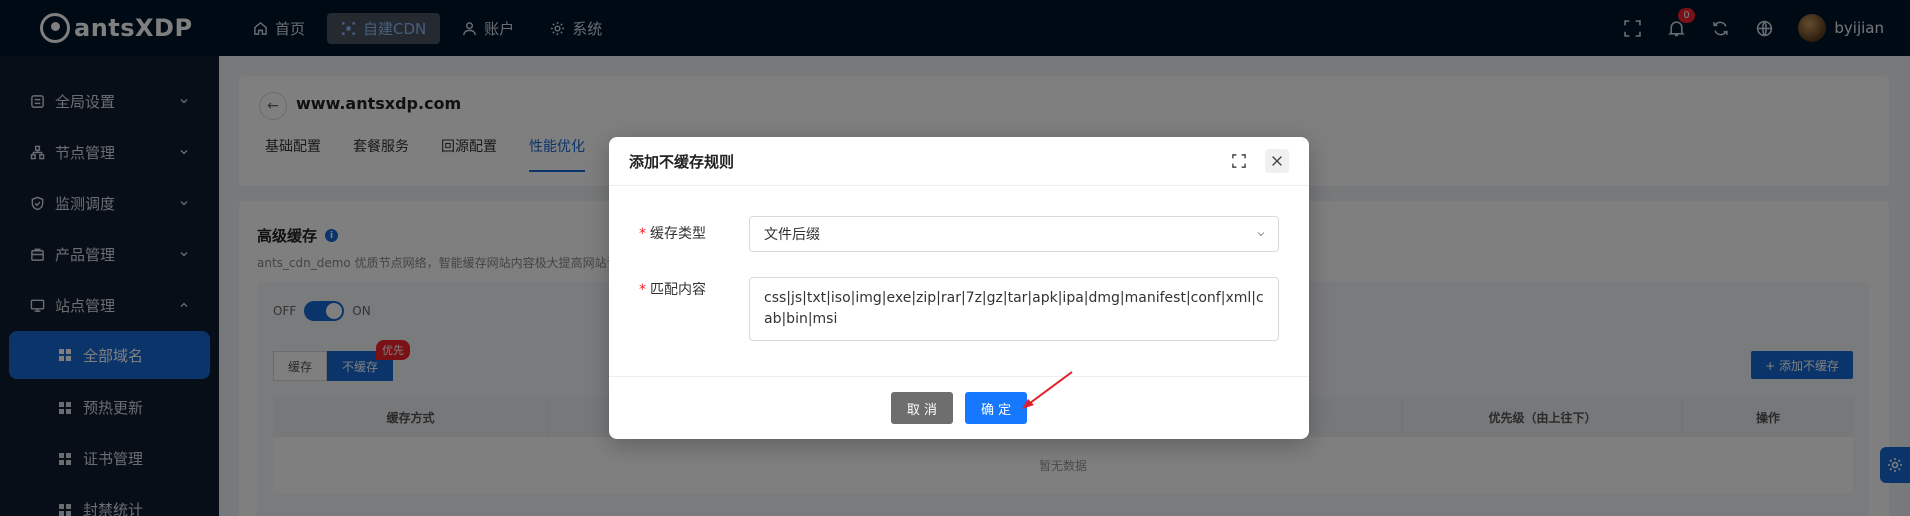 Image resolution: width=1910 pixels, height=516 pixels. I want to click on cache-type-select: 文件后缀, so click(1014, 234).